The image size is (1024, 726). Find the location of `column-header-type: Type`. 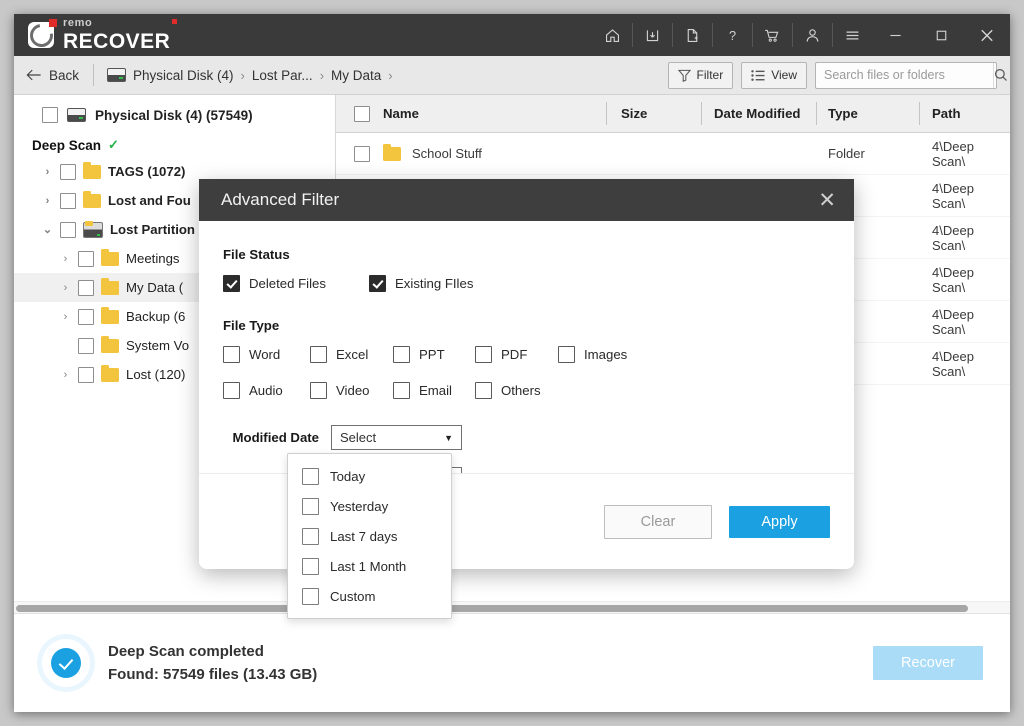

column-header-type: Type is located at coordinates (843, 113).